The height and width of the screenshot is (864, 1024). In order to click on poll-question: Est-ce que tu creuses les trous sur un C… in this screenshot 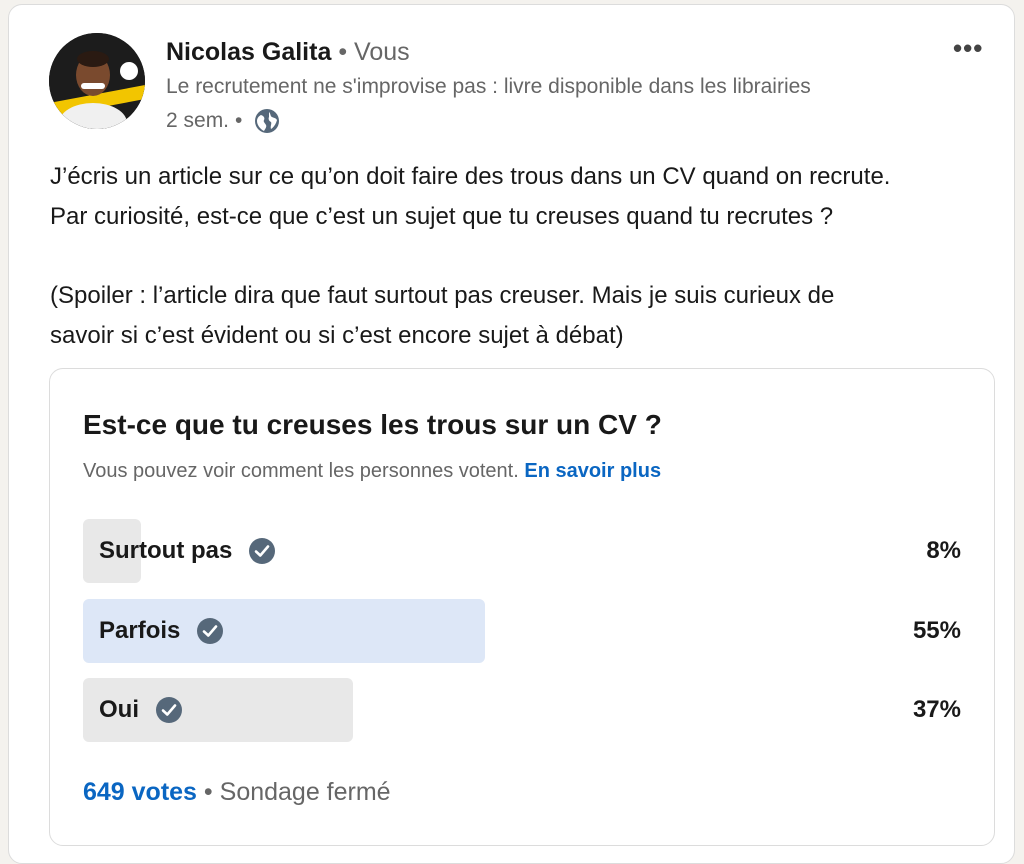, I will do `click(372, 424)`.